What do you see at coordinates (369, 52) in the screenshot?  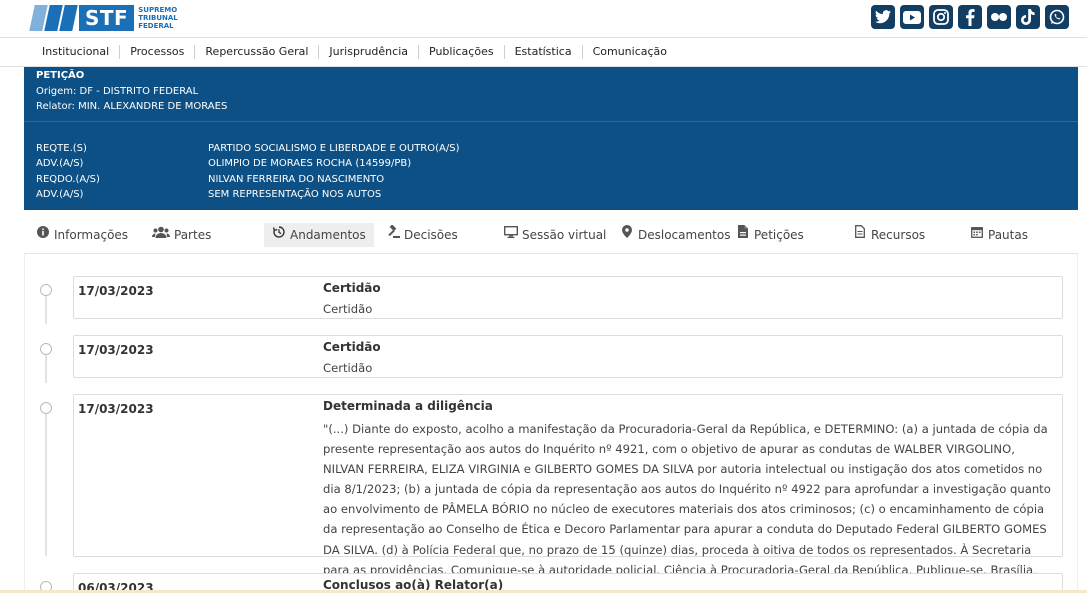 I see `nav-item-jurisprudencia: Jurisprudência` at bounding box center [369, 52].